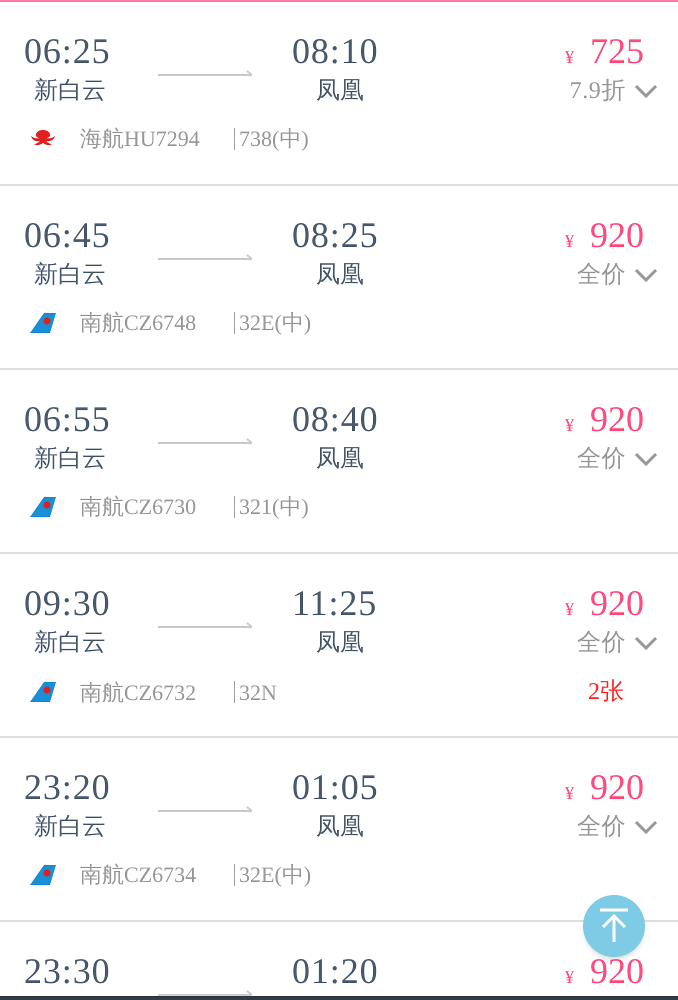 The height and width of the screenshot is (1000, 678). I want to click on flight-number: 海航HU7294, so click(140, 139).